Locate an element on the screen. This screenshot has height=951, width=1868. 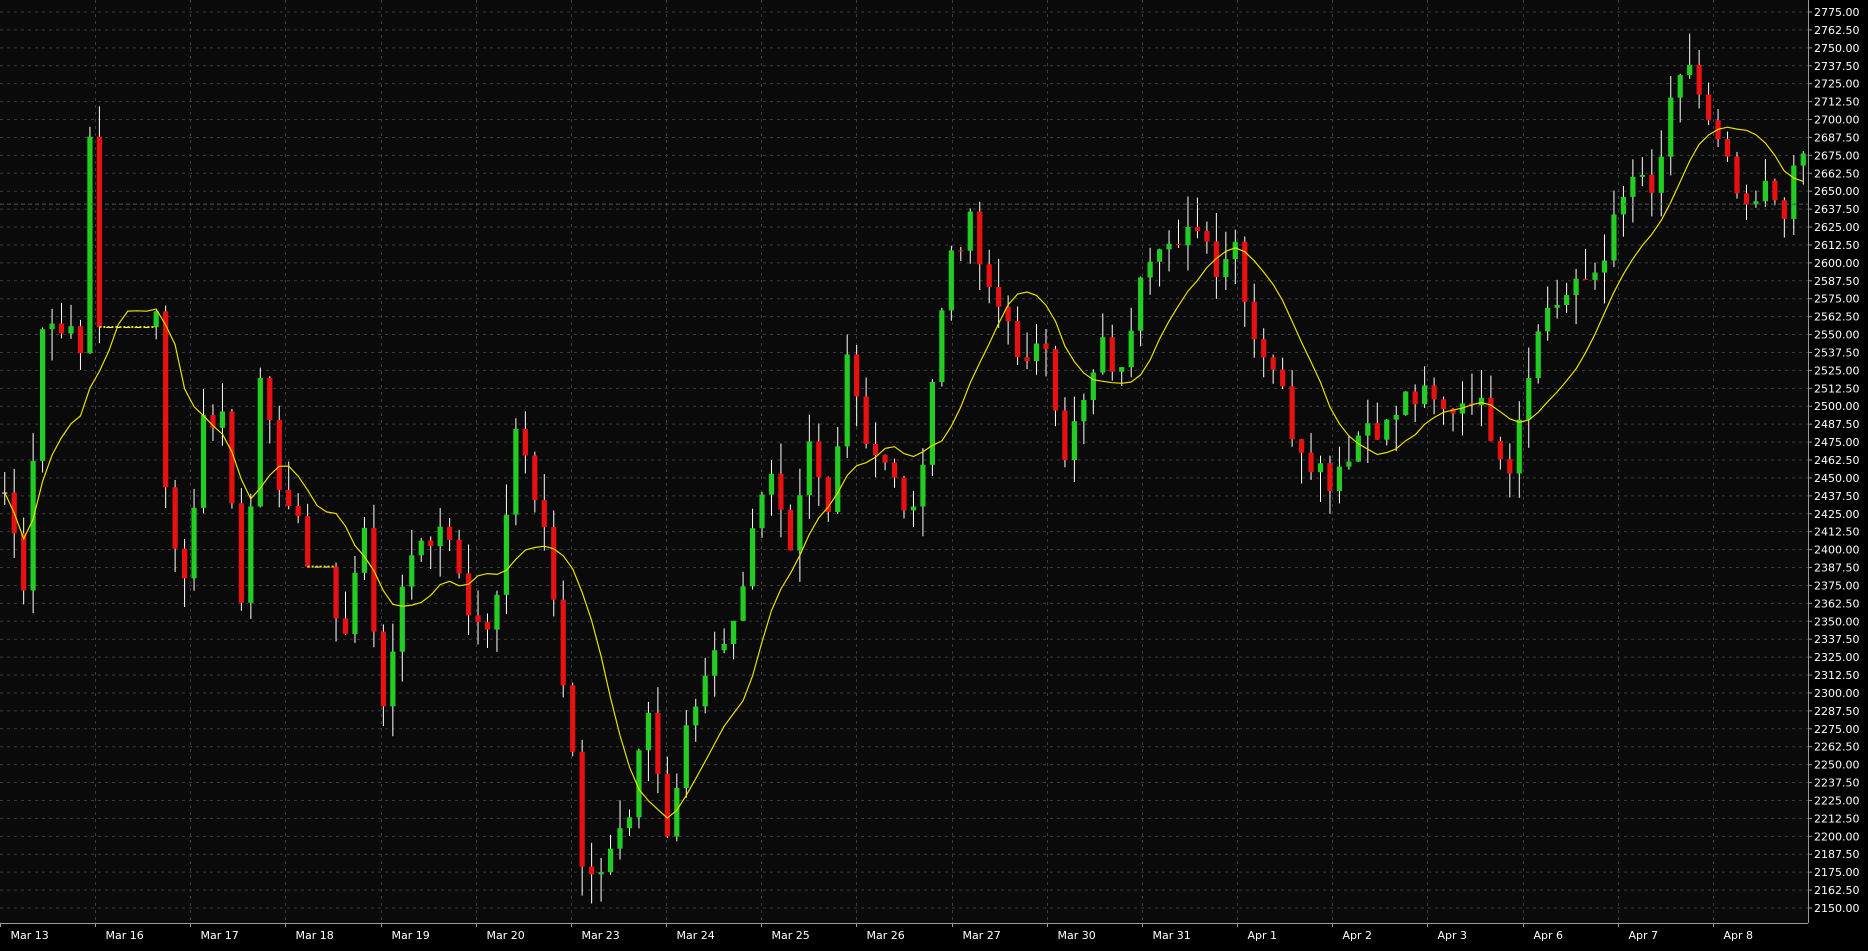
y-tick-label: 2625.00 is located at coordinates (1837, 227).